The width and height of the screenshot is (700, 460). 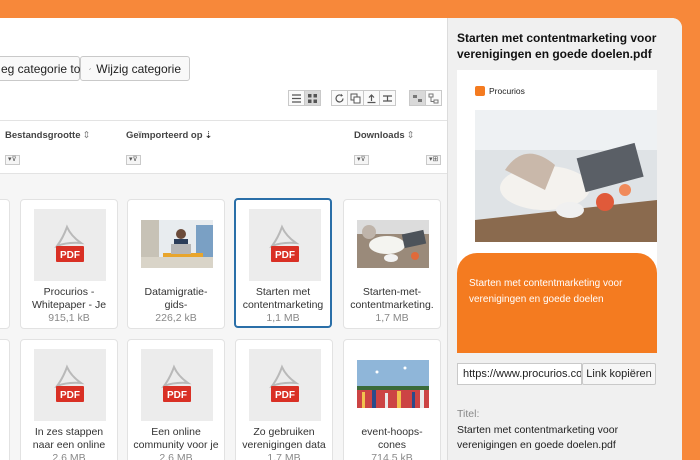 What do you see at coordinates (208, 135) in the screenshot?
I see `sort-desc-icon: ⇣` at bounding box center [208, 135].